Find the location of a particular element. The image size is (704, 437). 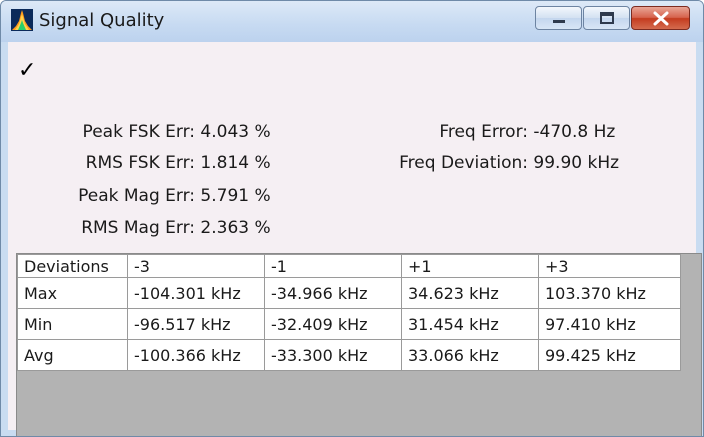

window-title: Signal Quality is located at coordinates (102, 20).